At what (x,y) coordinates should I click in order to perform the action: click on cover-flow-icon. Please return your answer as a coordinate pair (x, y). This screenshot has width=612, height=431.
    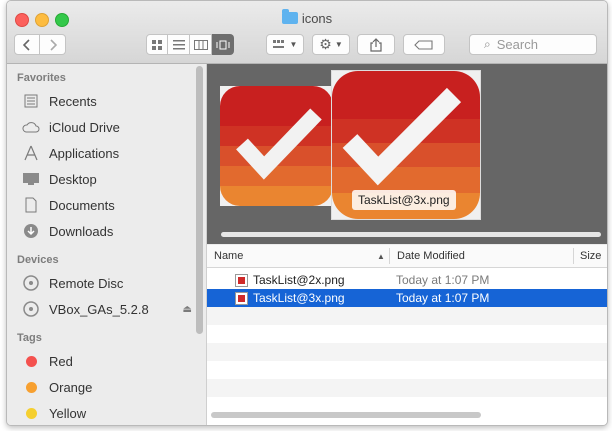
    Looking at the image, I should click on (222, 44).